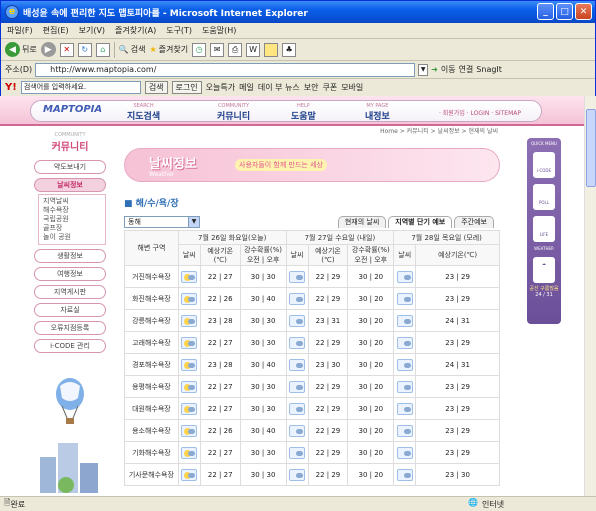  Describe the element at coordinates (162, 222) in the screenshot. I see `region-select: 동해 ▼` at that location.